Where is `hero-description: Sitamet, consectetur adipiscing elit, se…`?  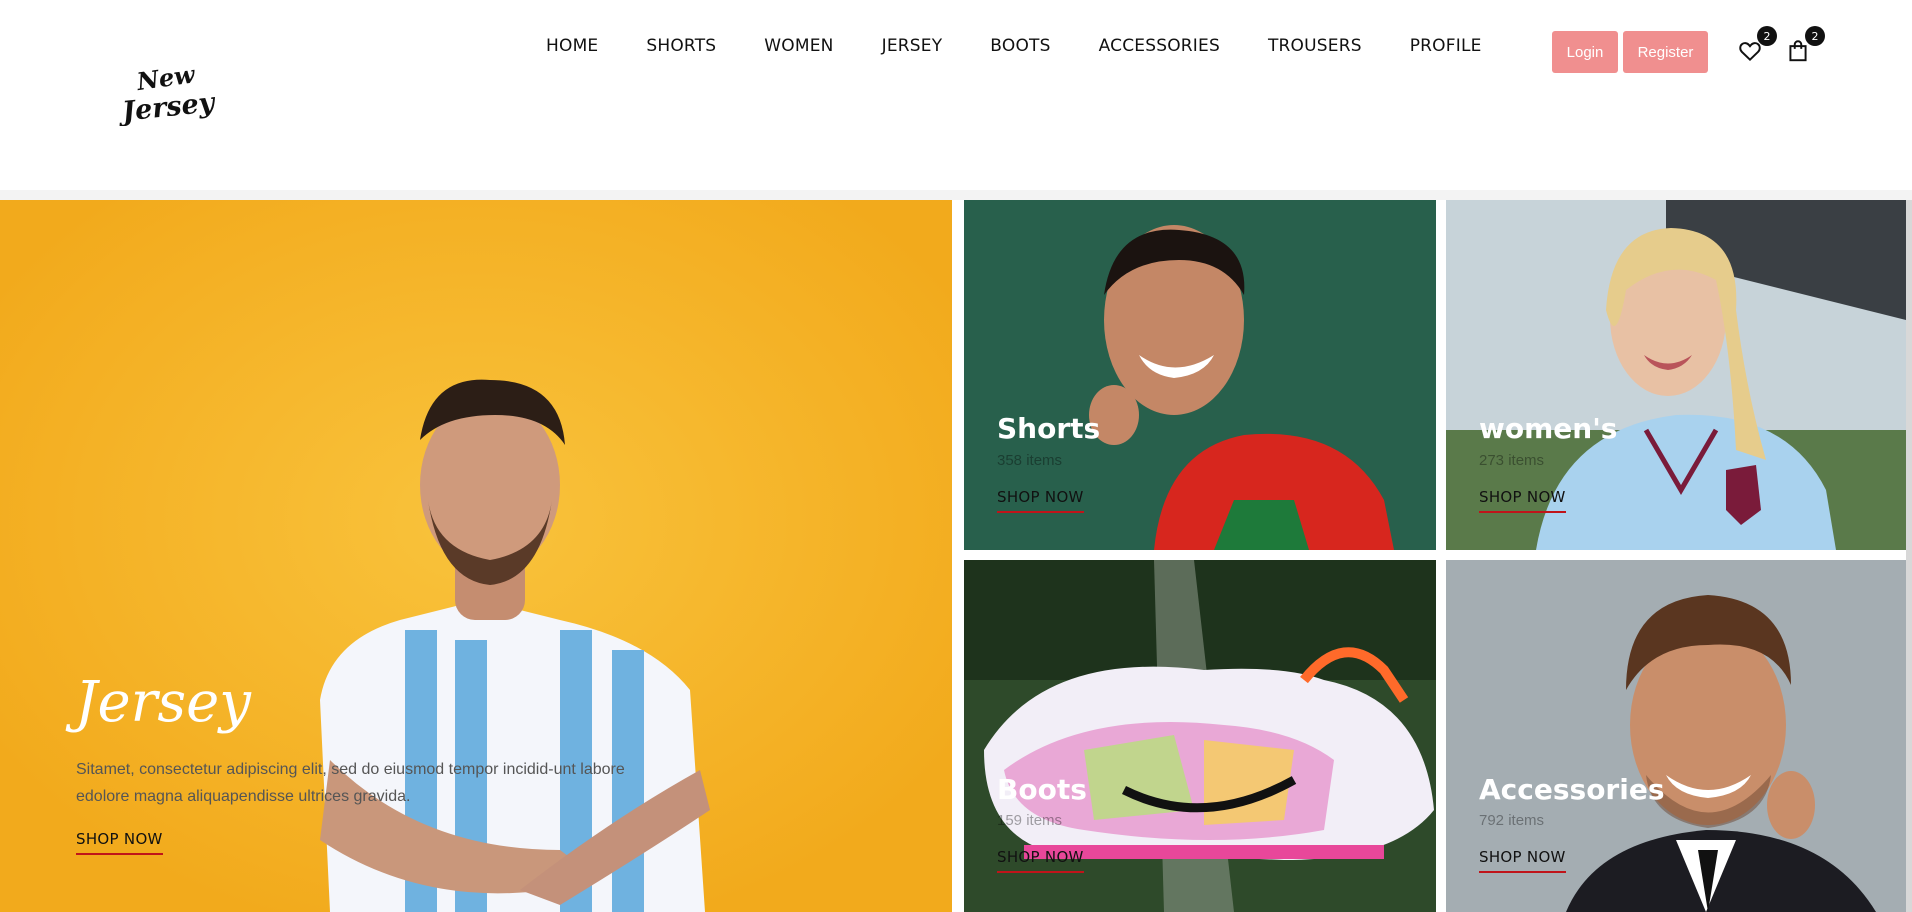
hero-description: Sitamet, consectetur adipiscing elit, se… is located at coordinates (350, 783).